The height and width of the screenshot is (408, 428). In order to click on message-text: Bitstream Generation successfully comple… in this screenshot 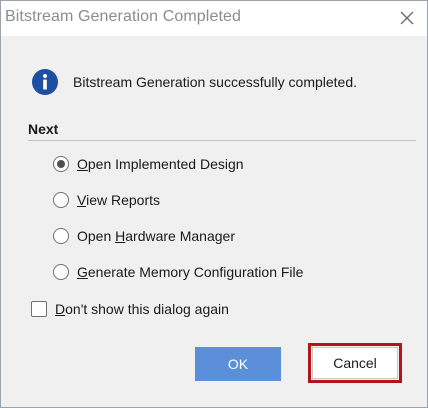, I will do `click(215, 82)`.